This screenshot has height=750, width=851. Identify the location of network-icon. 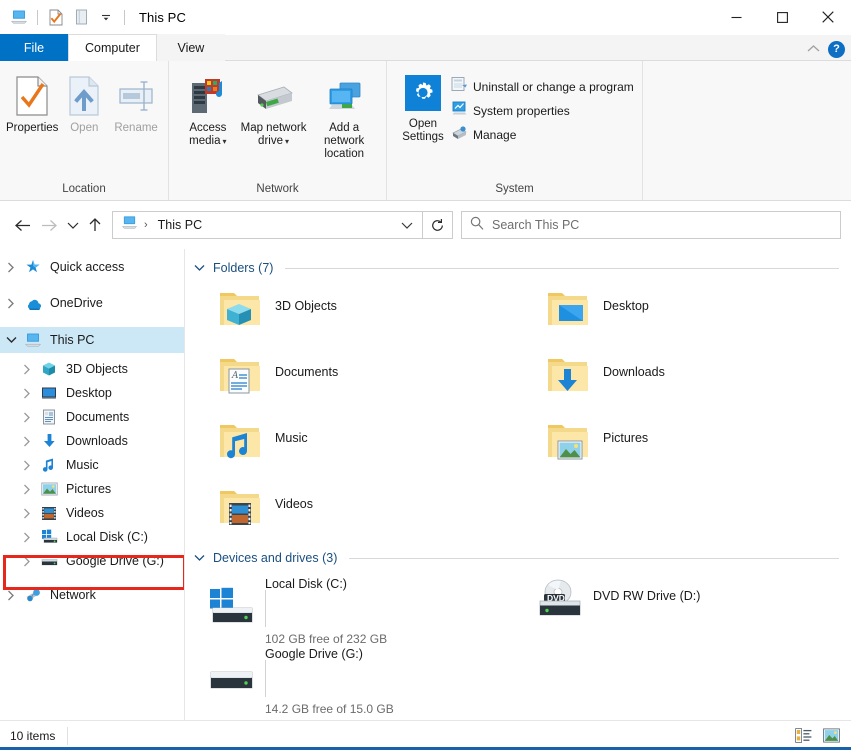
(33, 595).